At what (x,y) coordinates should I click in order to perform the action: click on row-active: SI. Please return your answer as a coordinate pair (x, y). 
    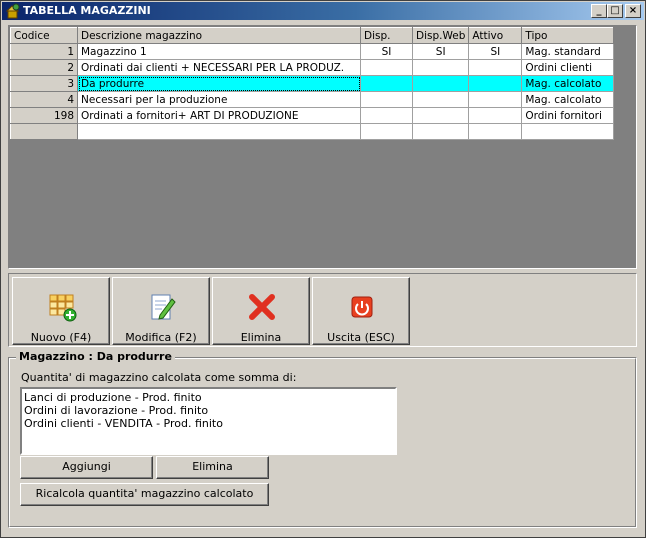
    Looking at the image, I should click on (495, 51).